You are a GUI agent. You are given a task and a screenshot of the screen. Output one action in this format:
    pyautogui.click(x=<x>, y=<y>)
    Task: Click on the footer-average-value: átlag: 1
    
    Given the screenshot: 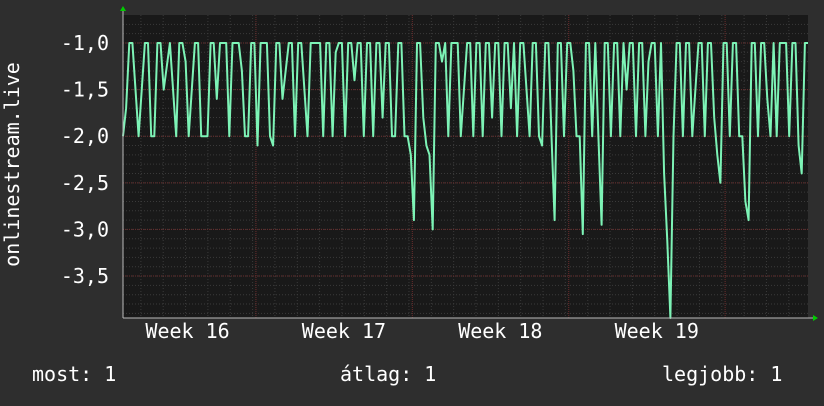 What is the action you would take?
    pyautogui.click(x=388, y=374)
    